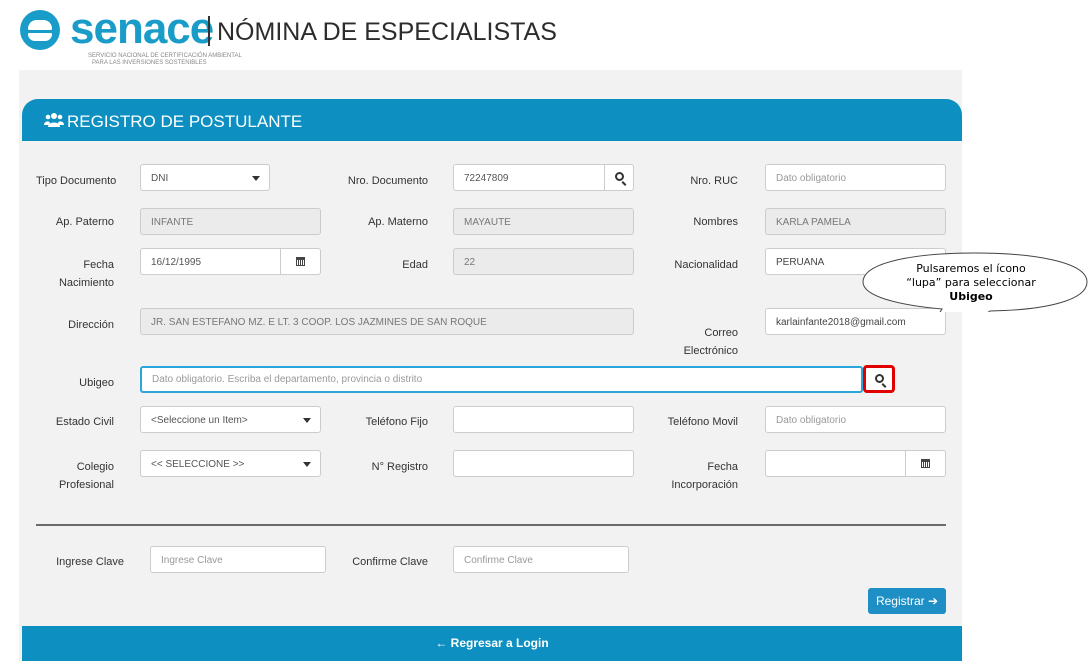 The image size is (1088, 661). I want to click on fecha-nacimiento-calendar-button, so click(300, 261).